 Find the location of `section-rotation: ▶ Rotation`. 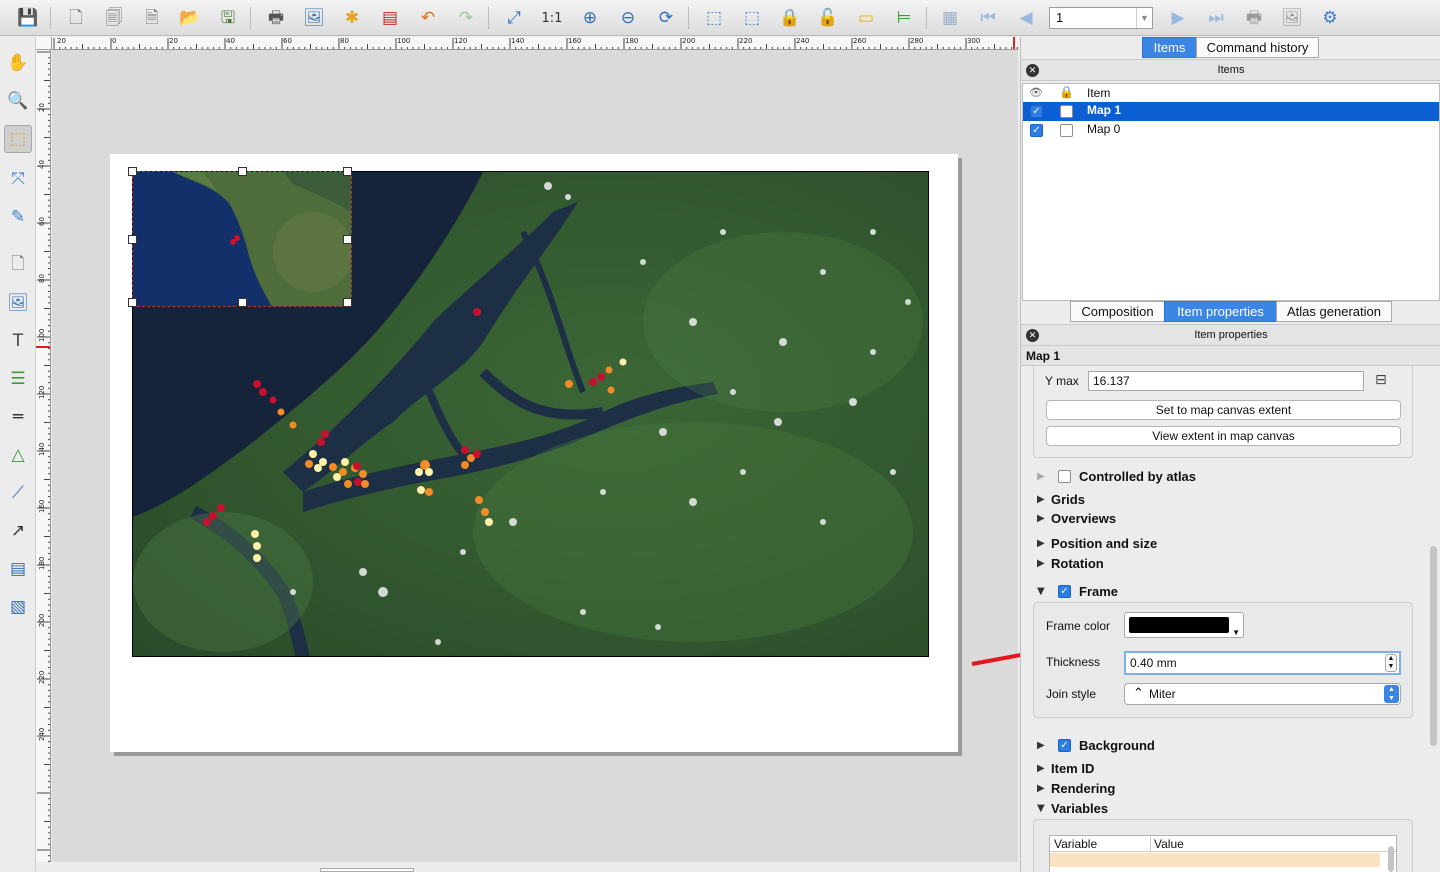

section-rotation: ▶ Rotation is located at coordinates (1070, 563).